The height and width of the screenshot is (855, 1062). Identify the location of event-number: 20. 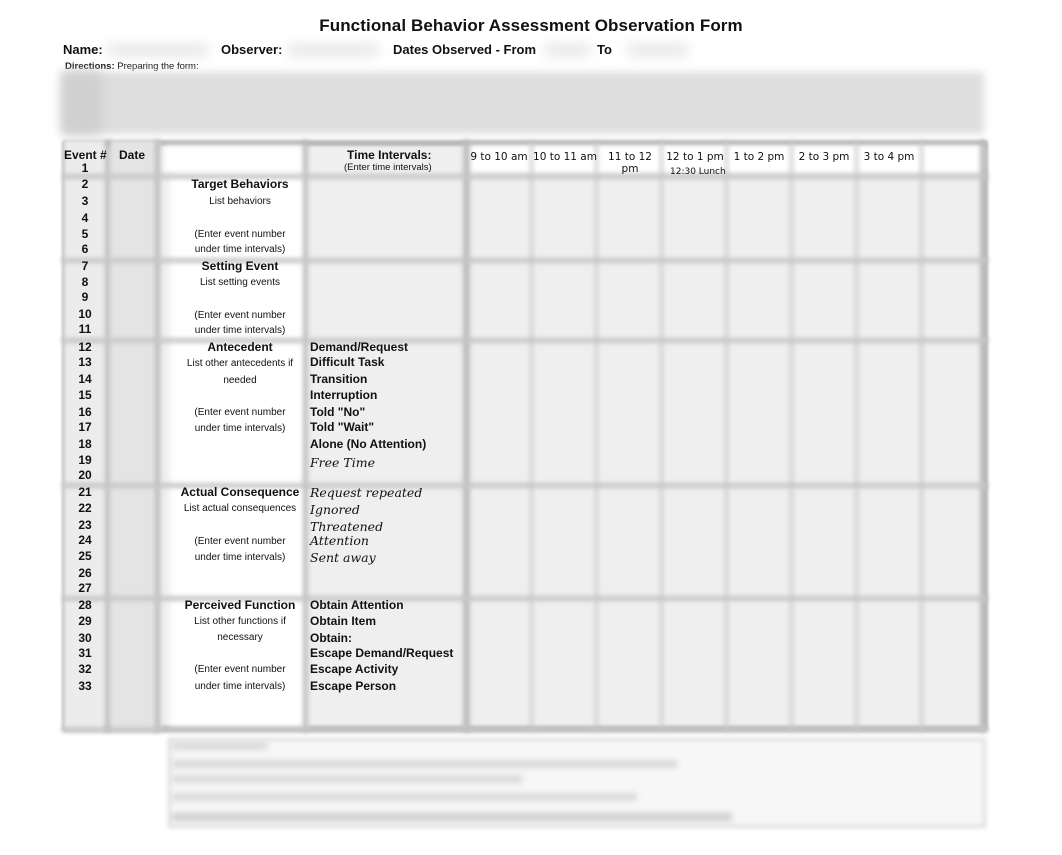
(85, 475).